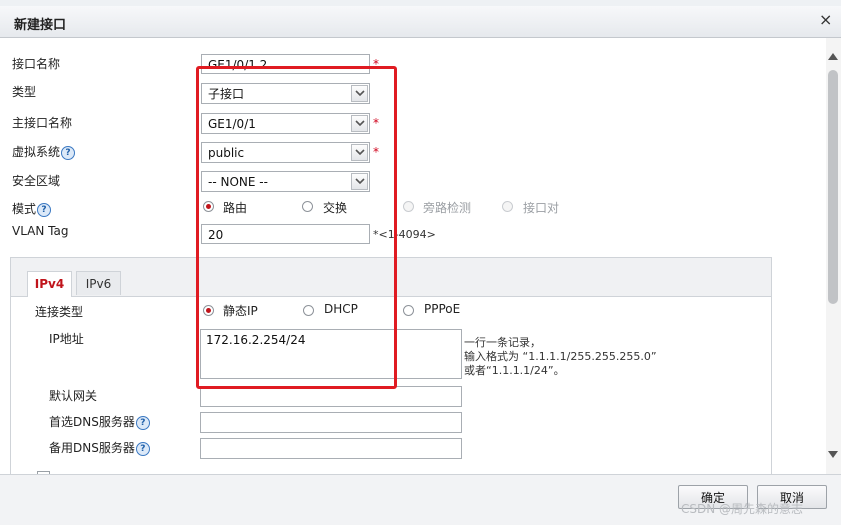 This screenshot has width=841, height=525. What do you see at coordinates (49, 284) in the screenshot?
I see `tab-ipv4: IPv4` at bounding box center [49, 284].